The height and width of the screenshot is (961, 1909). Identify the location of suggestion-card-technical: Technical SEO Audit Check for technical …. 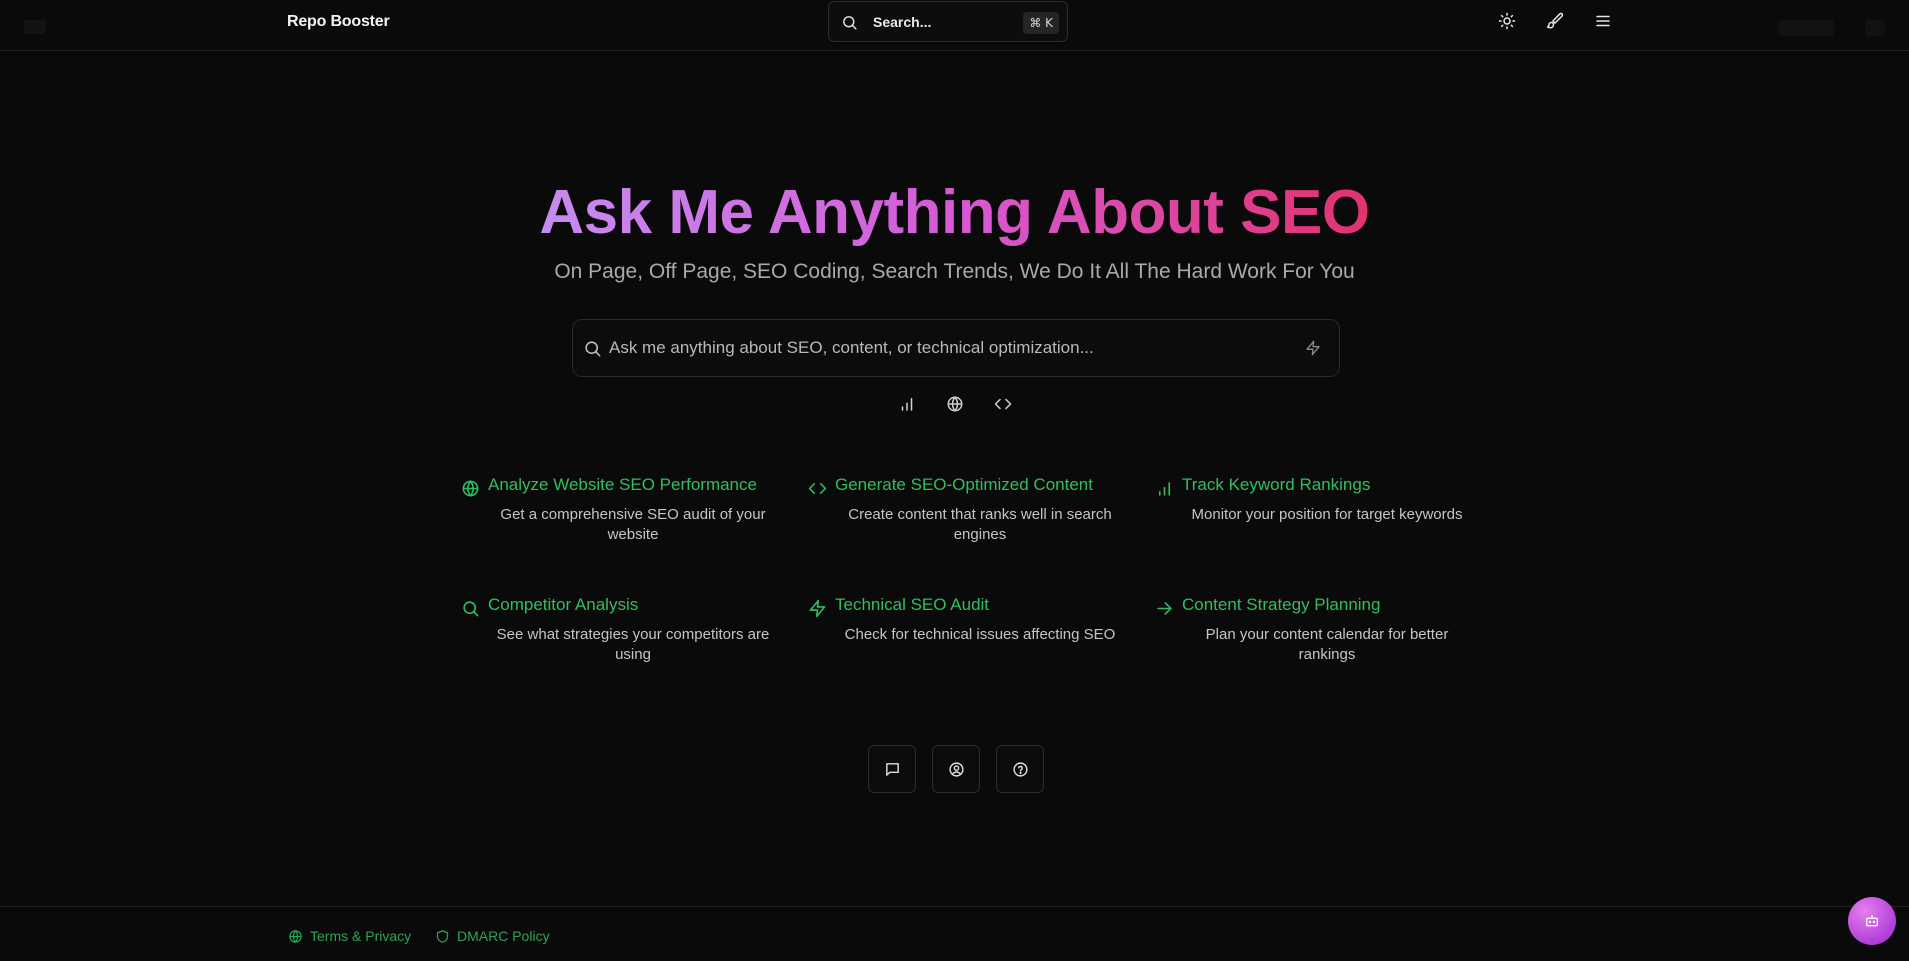
(973, 630).